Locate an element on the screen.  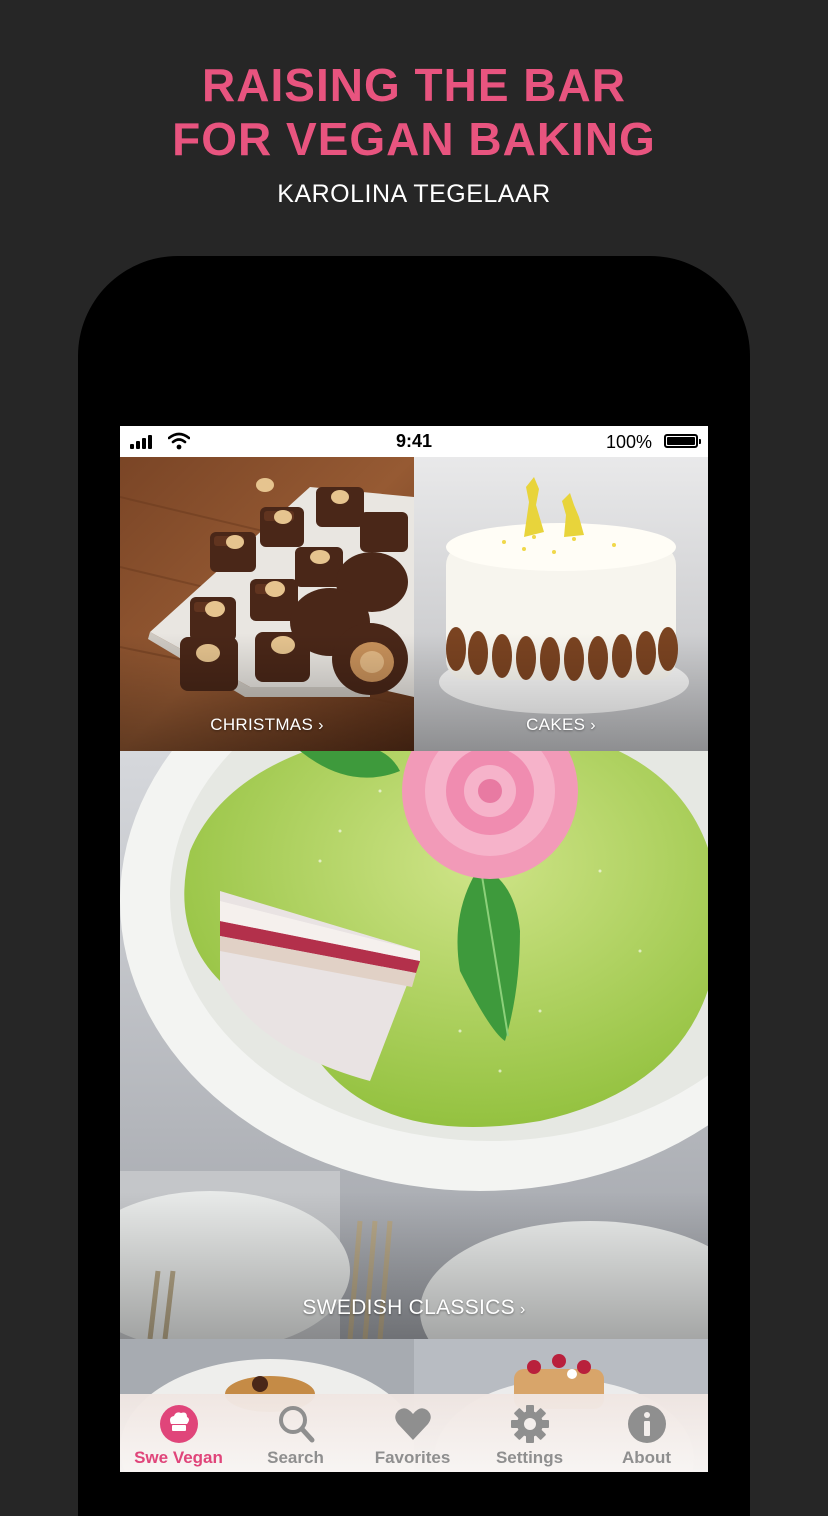
christmas-image is located at coordinates (267, 604).